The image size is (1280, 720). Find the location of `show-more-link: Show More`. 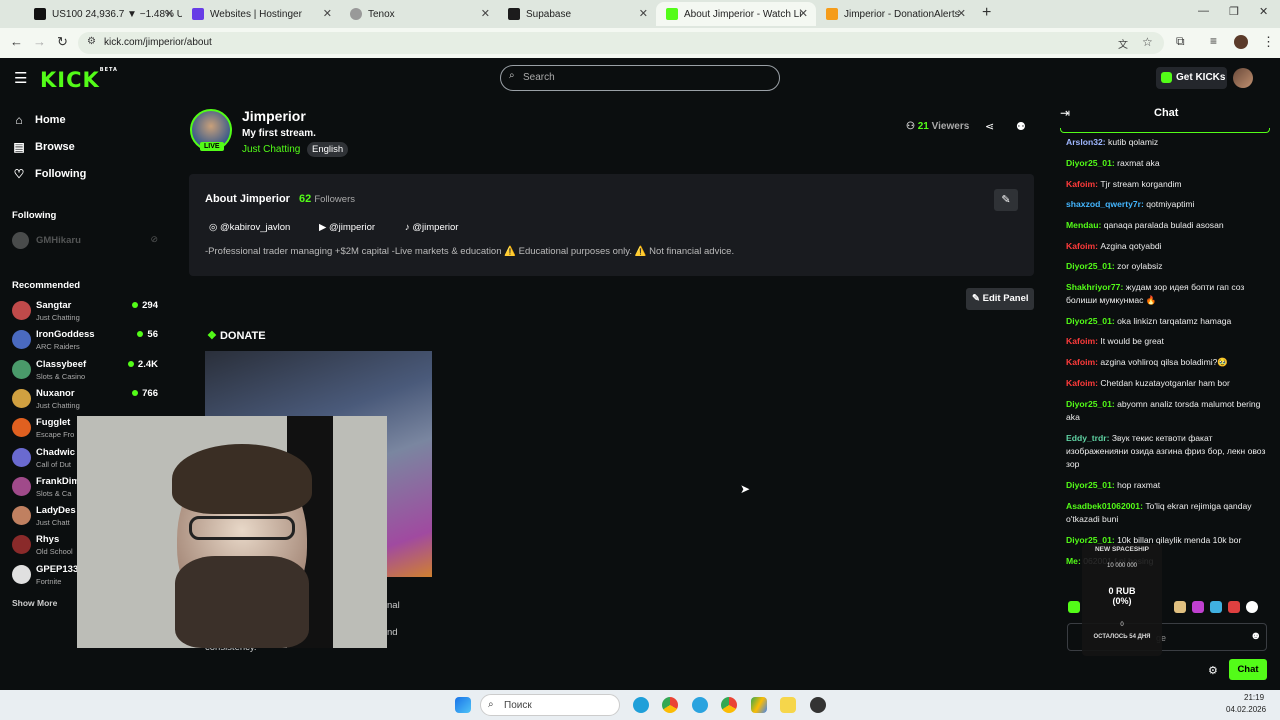

show-more-link: Show More is located at coordinates (34, 603).